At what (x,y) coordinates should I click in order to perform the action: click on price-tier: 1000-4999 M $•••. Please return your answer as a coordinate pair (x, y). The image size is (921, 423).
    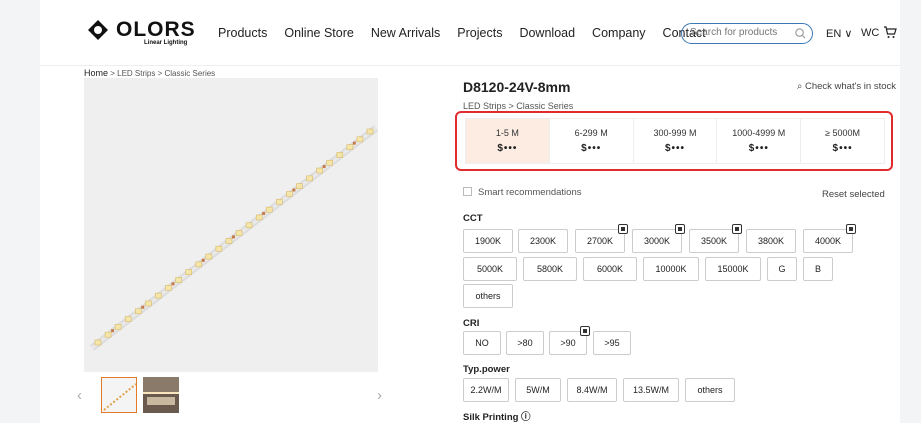
    Looking at the image, I should click on (759, 141).